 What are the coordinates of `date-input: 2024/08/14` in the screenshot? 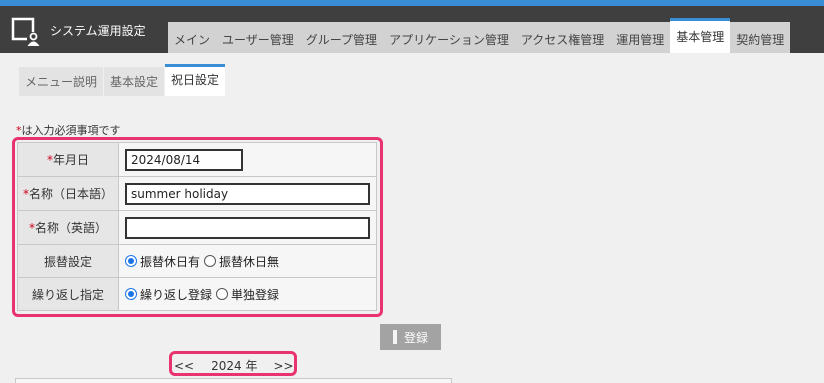 It's located at (184, 159).